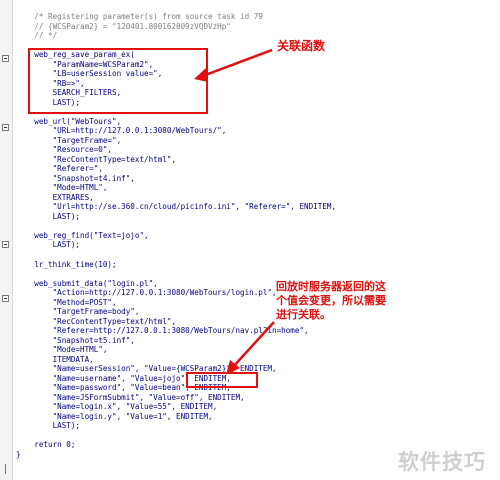 This screenshot has height=480, width=500. I want to click on annotation-arrows, so click(234, 211).